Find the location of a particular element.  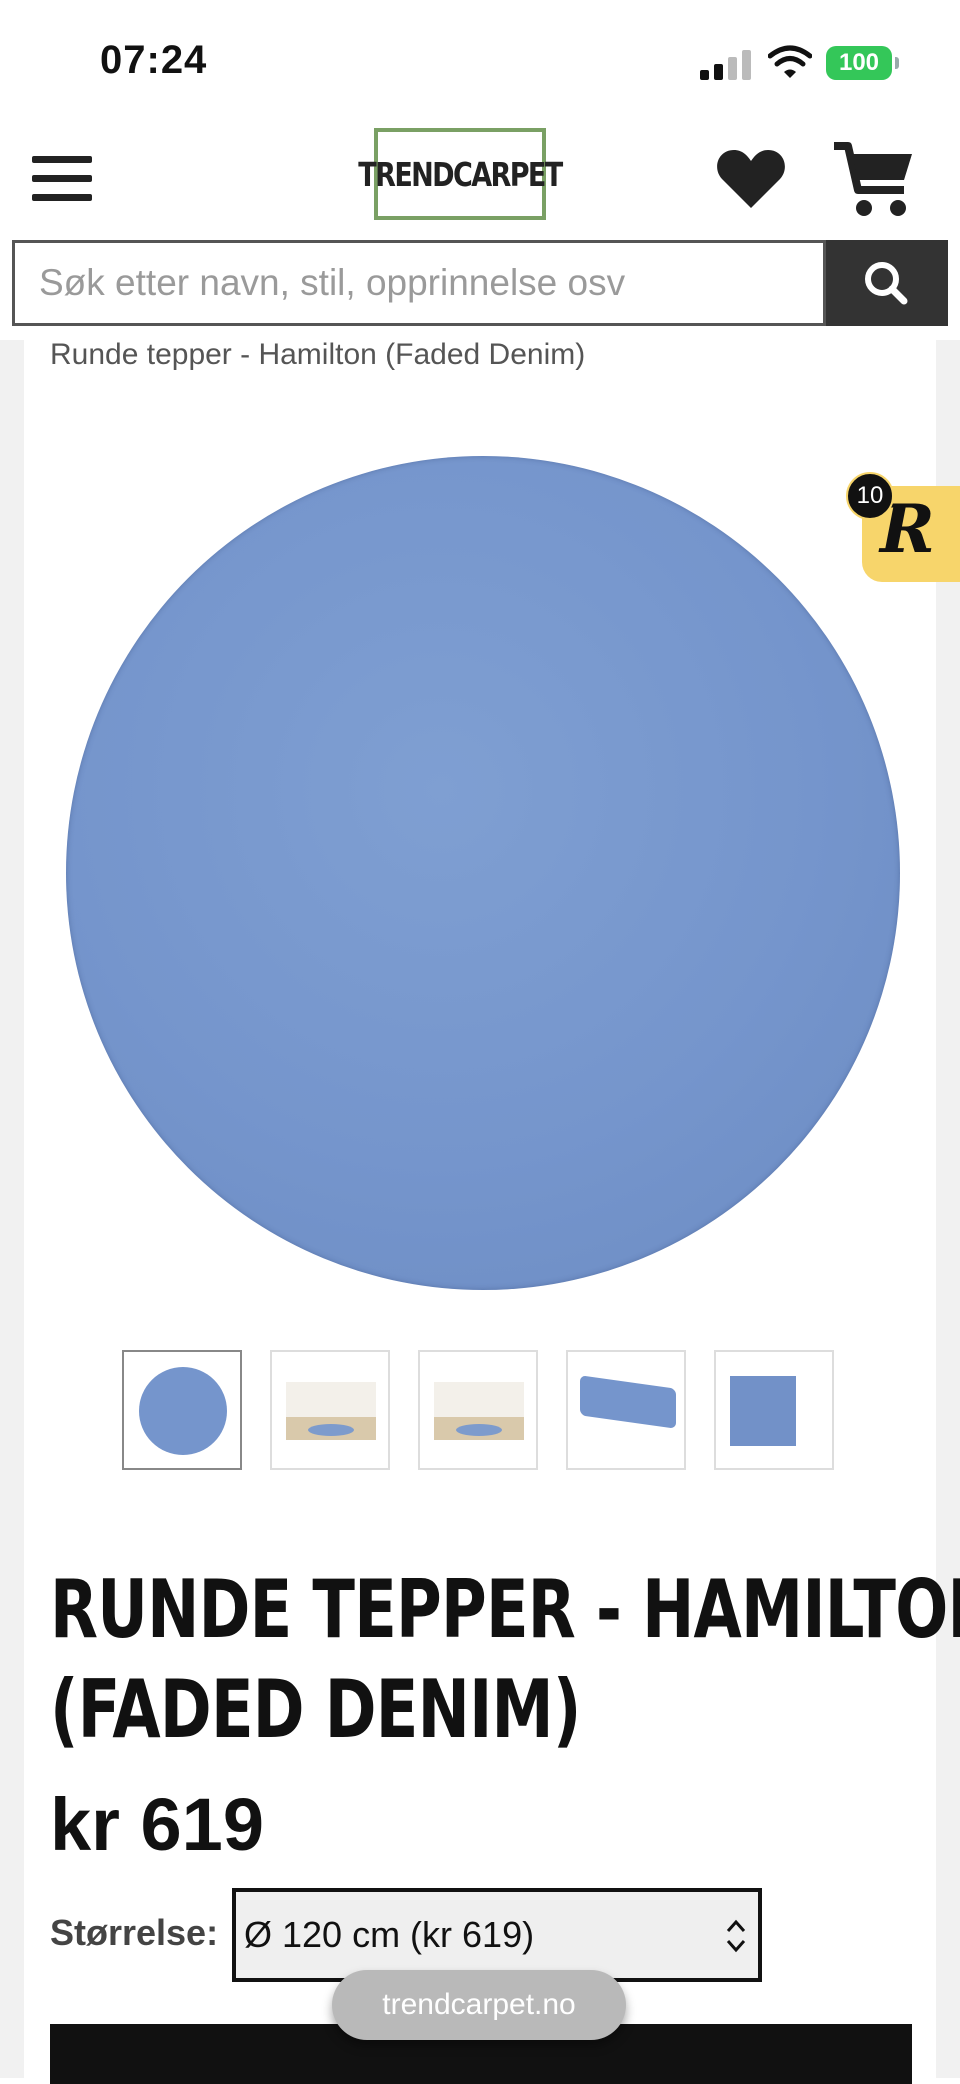

thumbnail-strip is located at coordinates (480, 1413).